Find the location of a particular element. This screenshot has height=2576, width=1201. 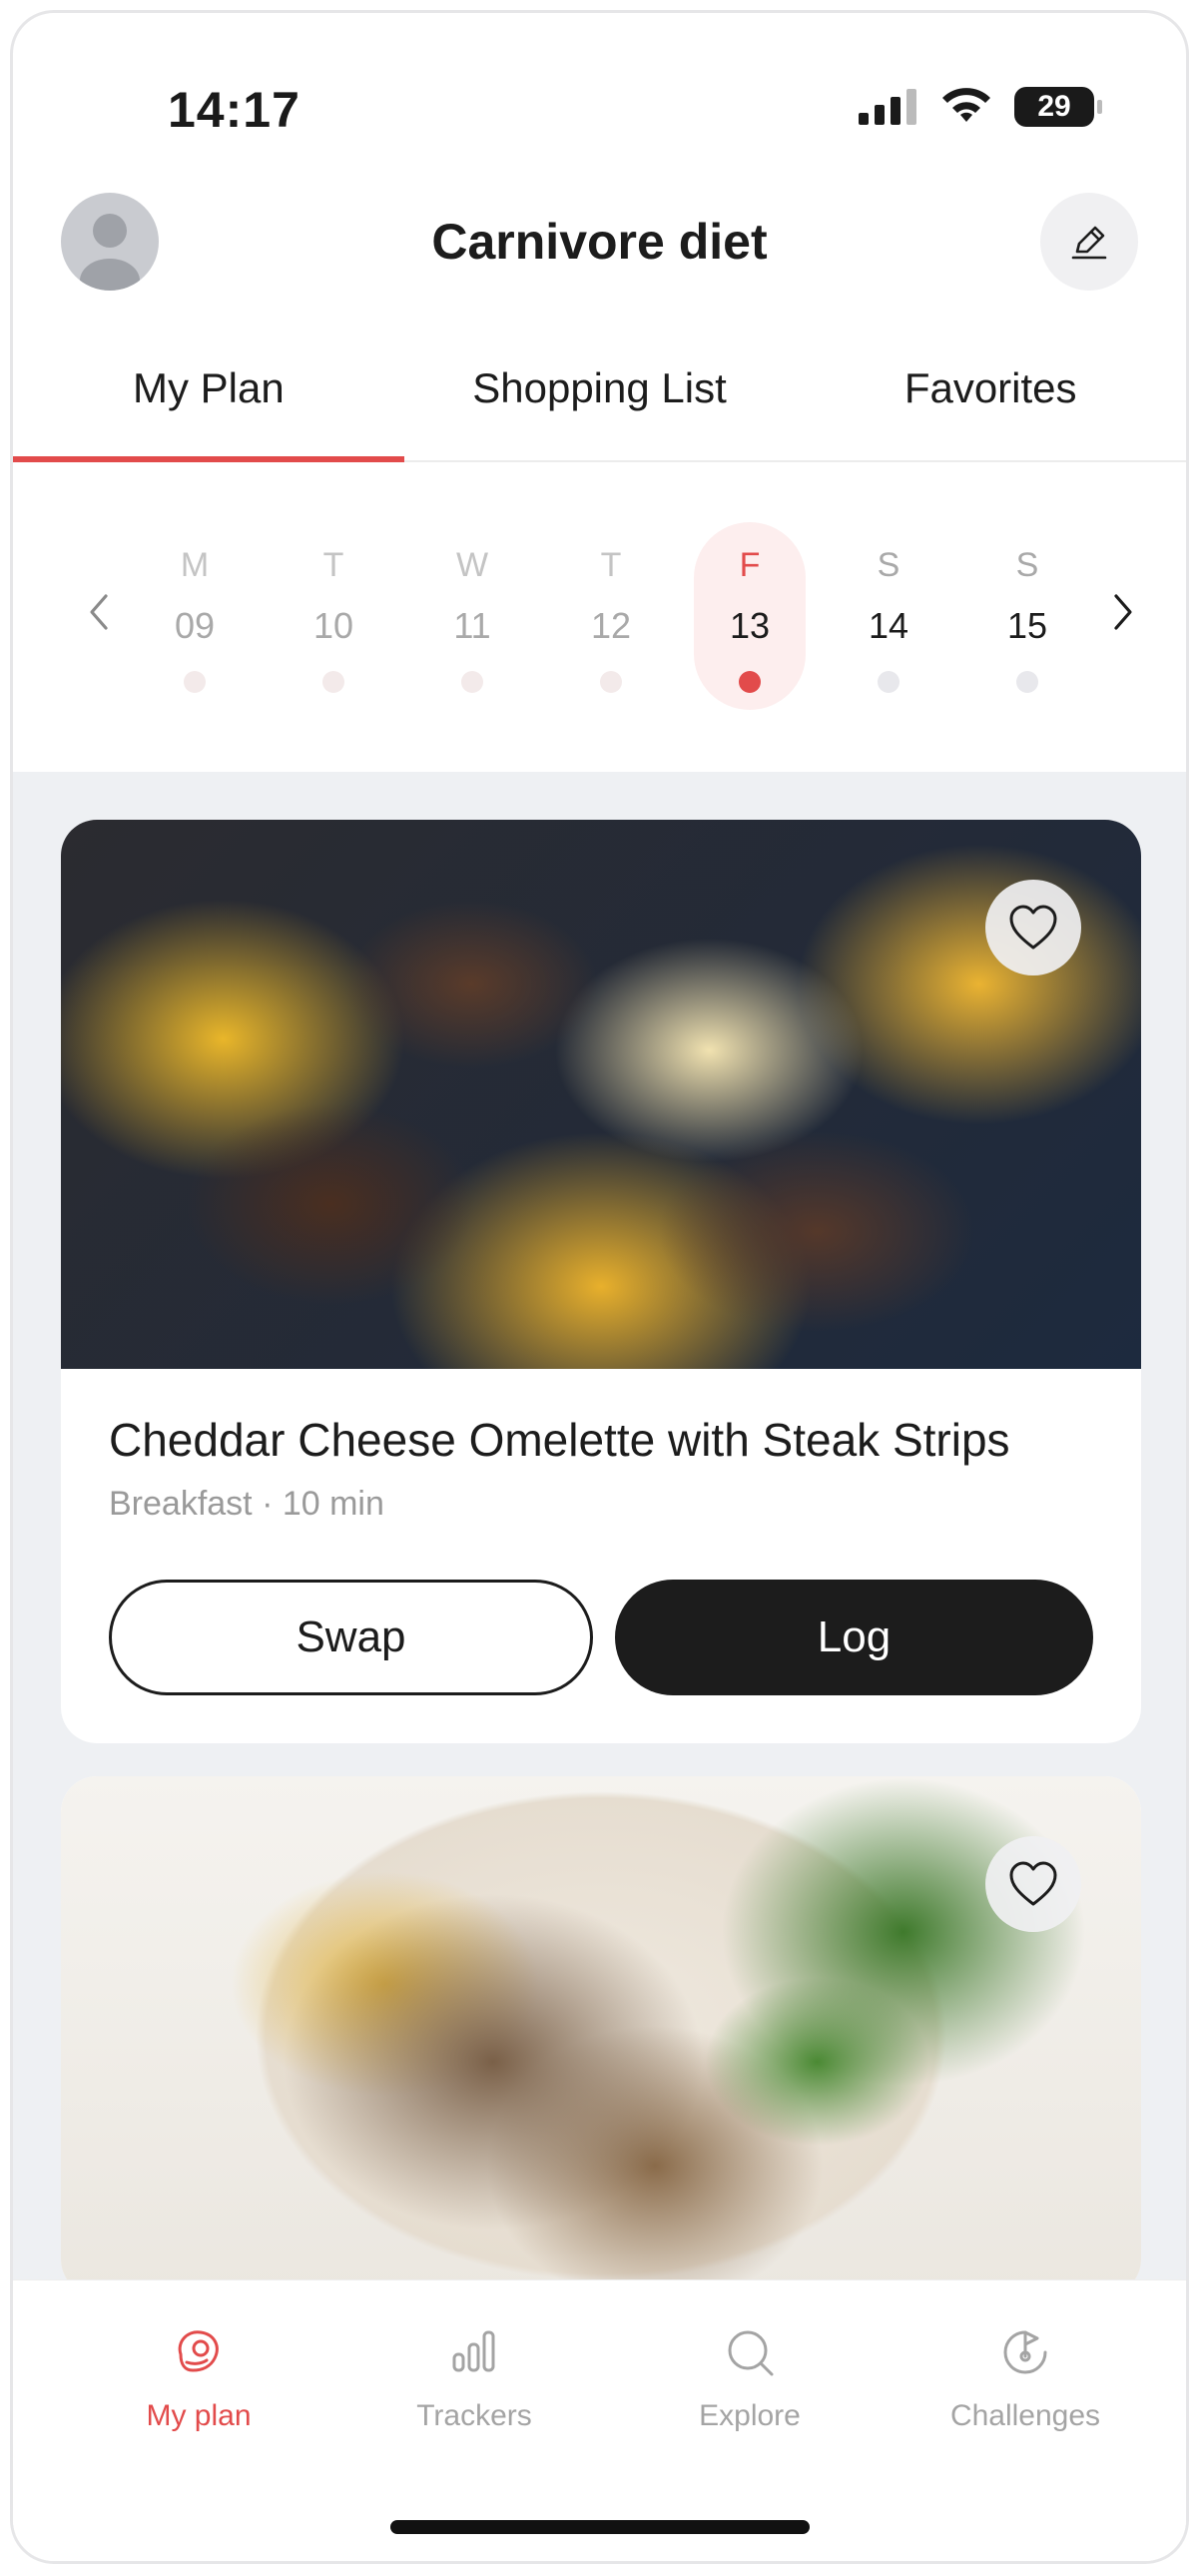

wifi-icon is located at coordinates (966, 105).